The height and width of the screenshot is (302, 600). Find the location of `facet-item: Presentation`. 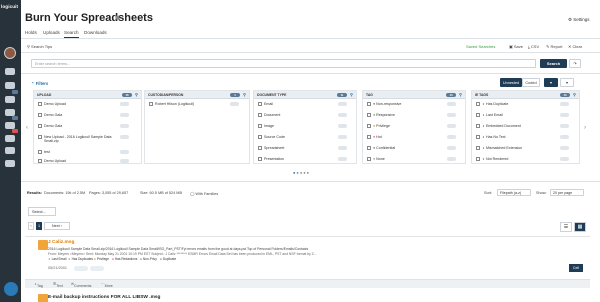

facet-item: Presentation is located at coordinates (305, 159).